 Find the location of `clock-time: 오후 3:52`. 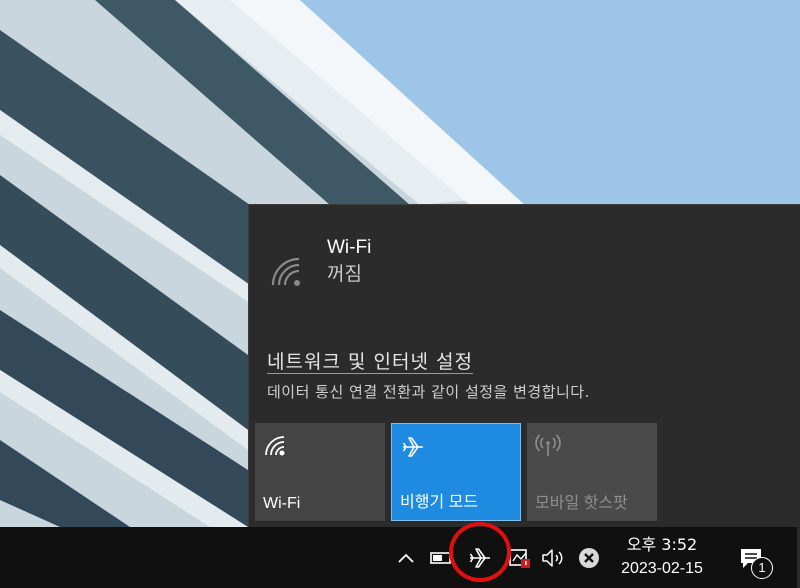

clock-time: 오후 3:52 is located at coordinates (662, 544).